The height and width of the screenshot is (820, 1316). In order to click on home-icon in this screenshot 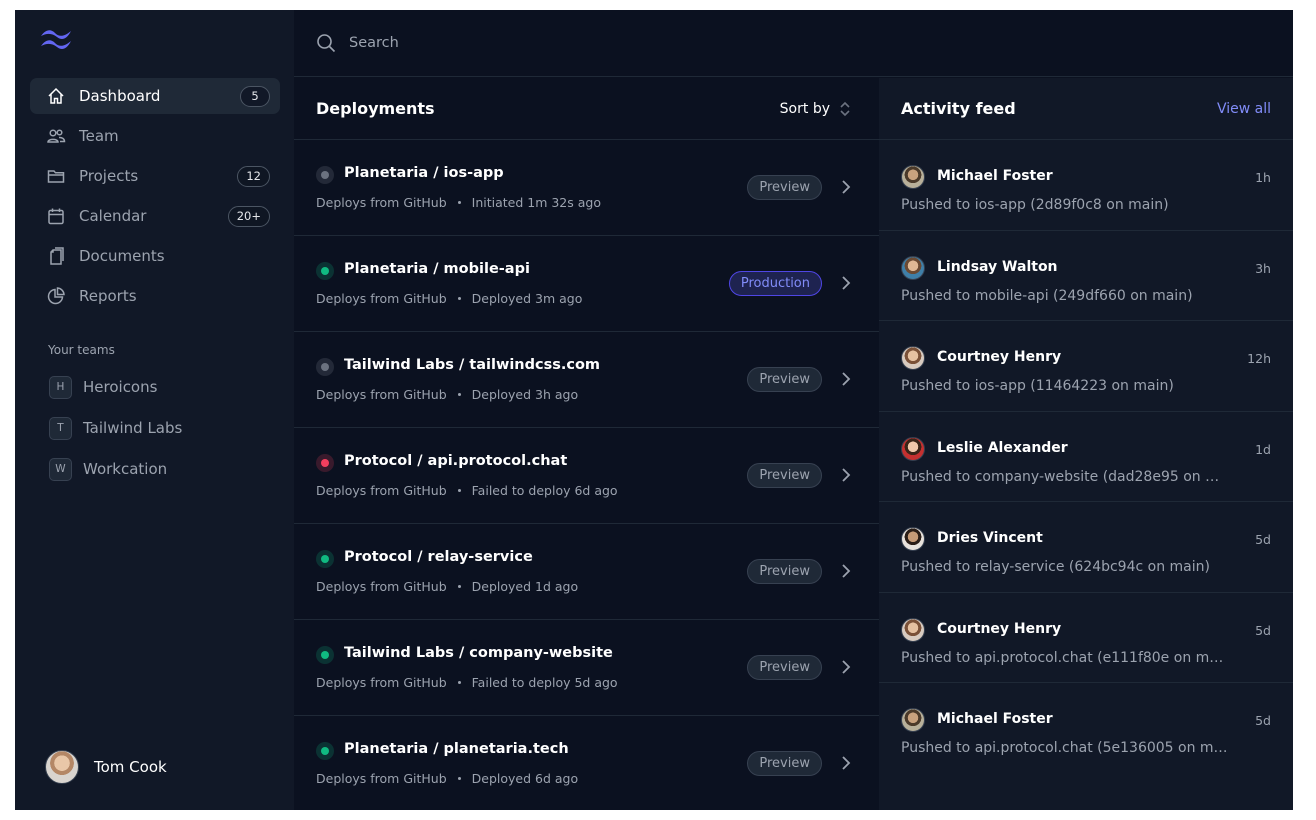, I will do `click(56, 96)`.